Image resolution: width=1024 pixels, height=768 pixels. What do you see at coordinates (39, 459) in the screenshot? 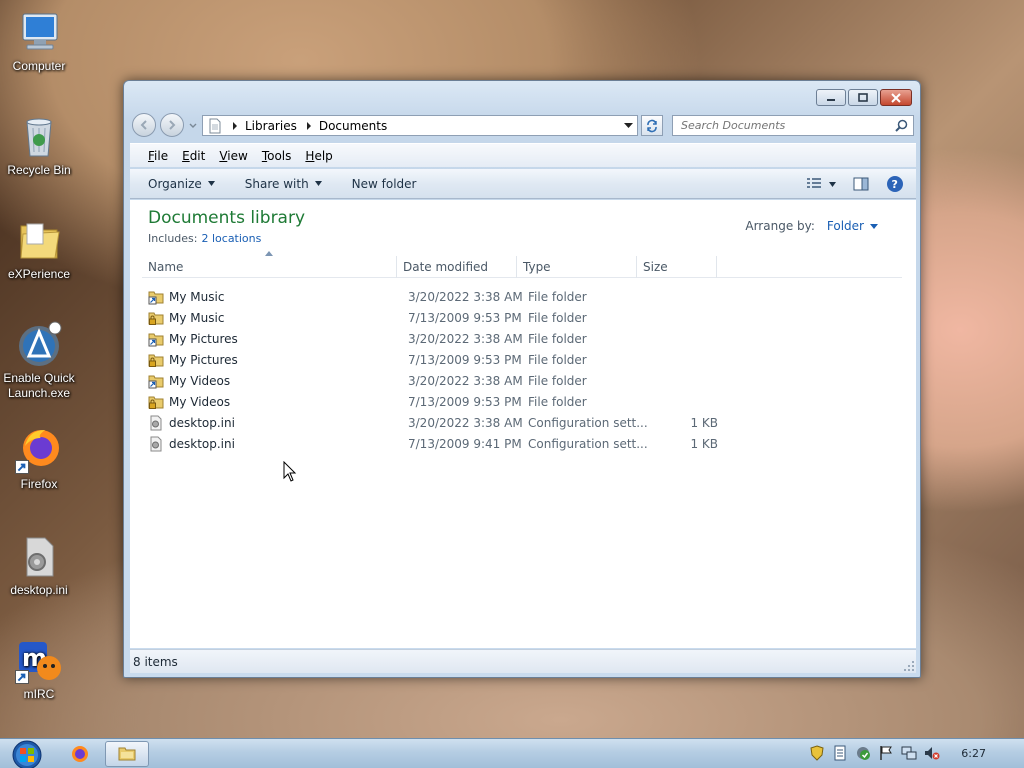
I see `desktop-icon-firefox: Firefox` at bounding box center [39, 459].